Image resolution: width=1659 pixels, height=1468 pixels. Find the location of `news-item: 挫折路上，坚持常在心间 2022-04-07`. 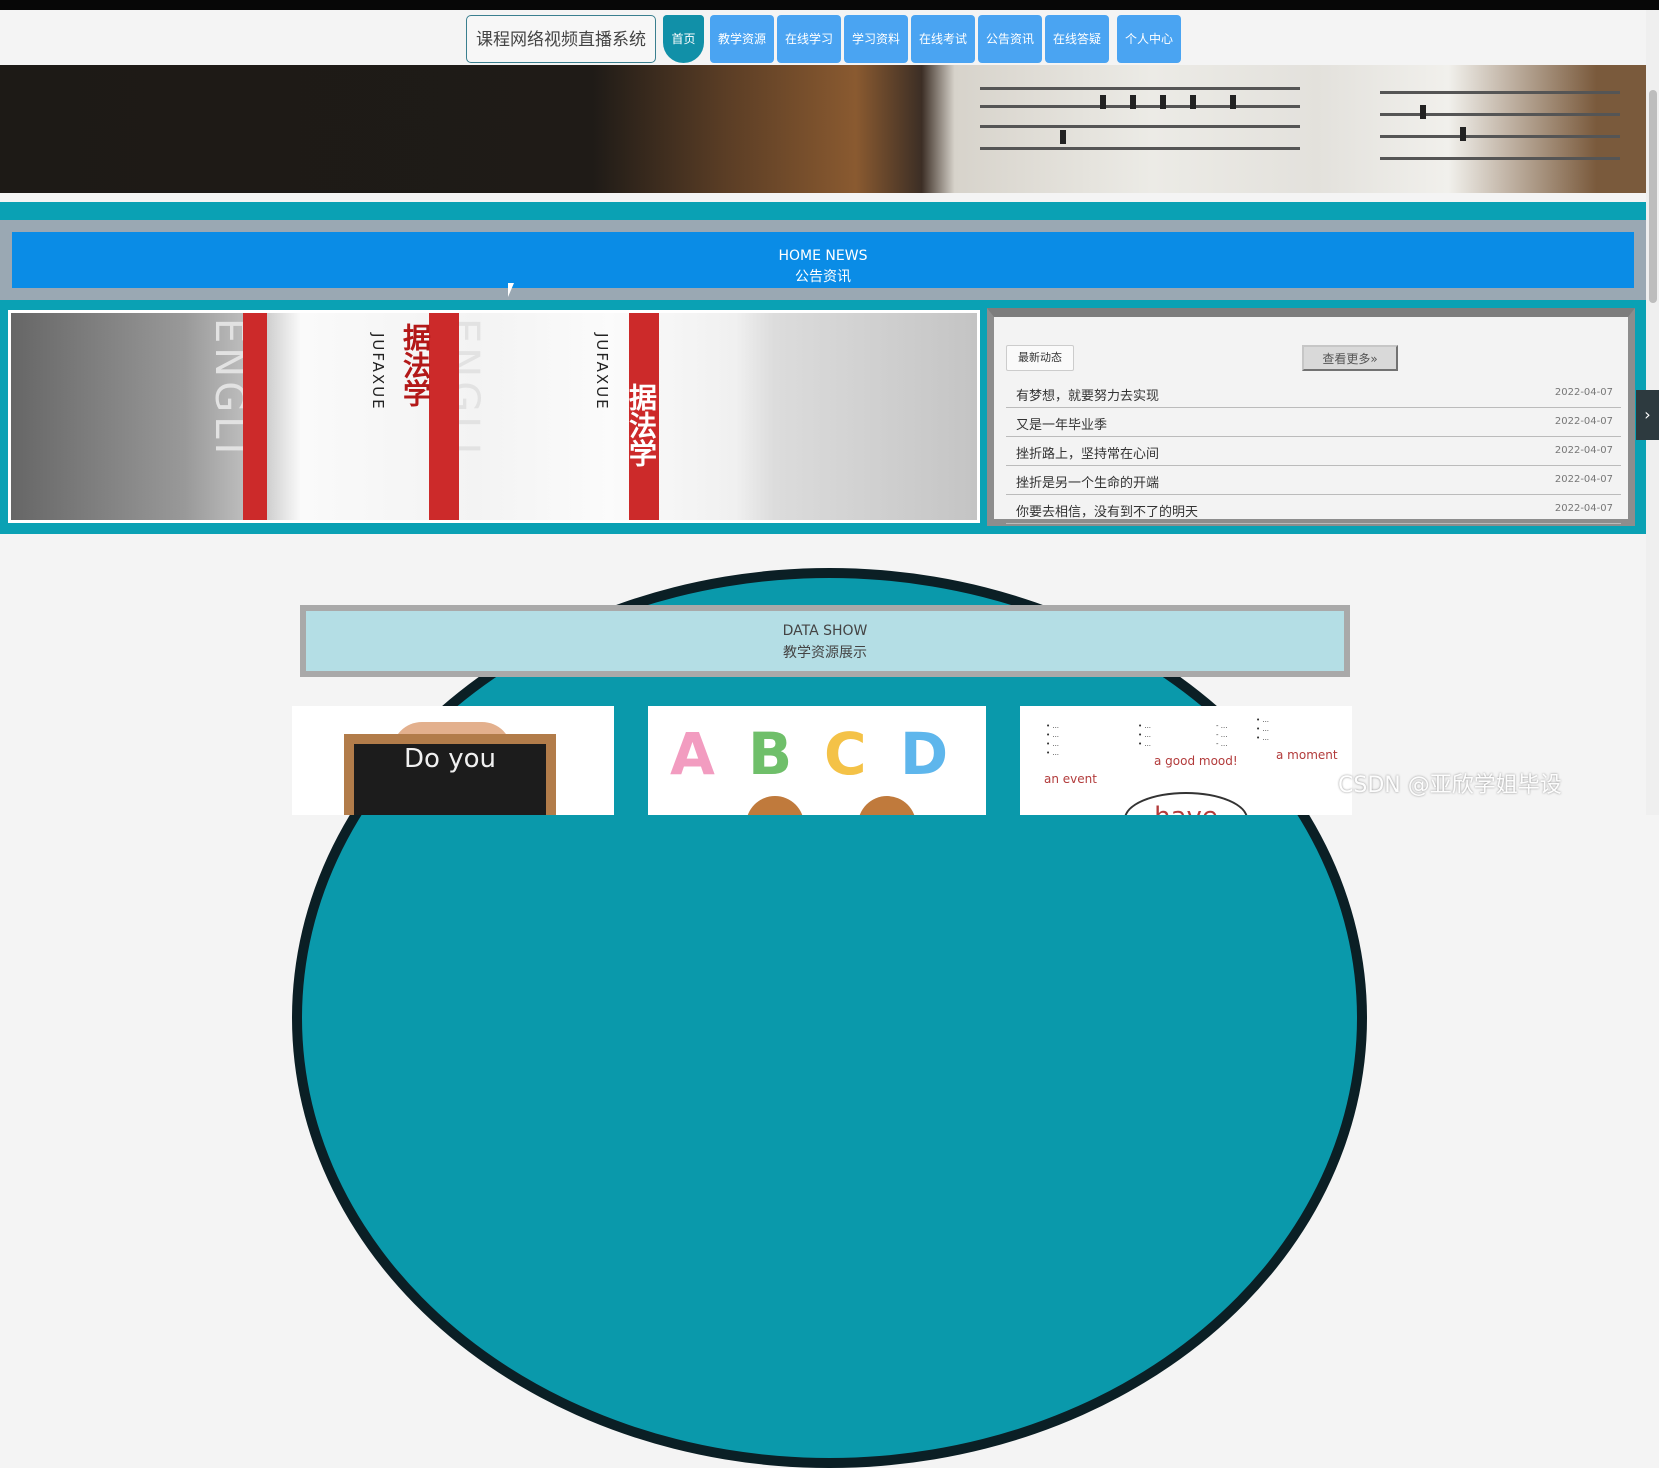

news-item: 挫折路上，坚持常在心间 2022-04-07 is located at coordinates (1313, 451).